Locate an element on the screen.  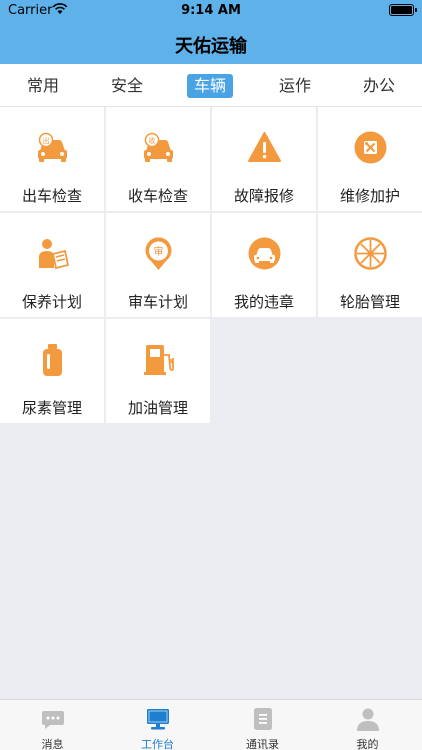
status-time: 9:14 AM is located at coordinates (211, 10).